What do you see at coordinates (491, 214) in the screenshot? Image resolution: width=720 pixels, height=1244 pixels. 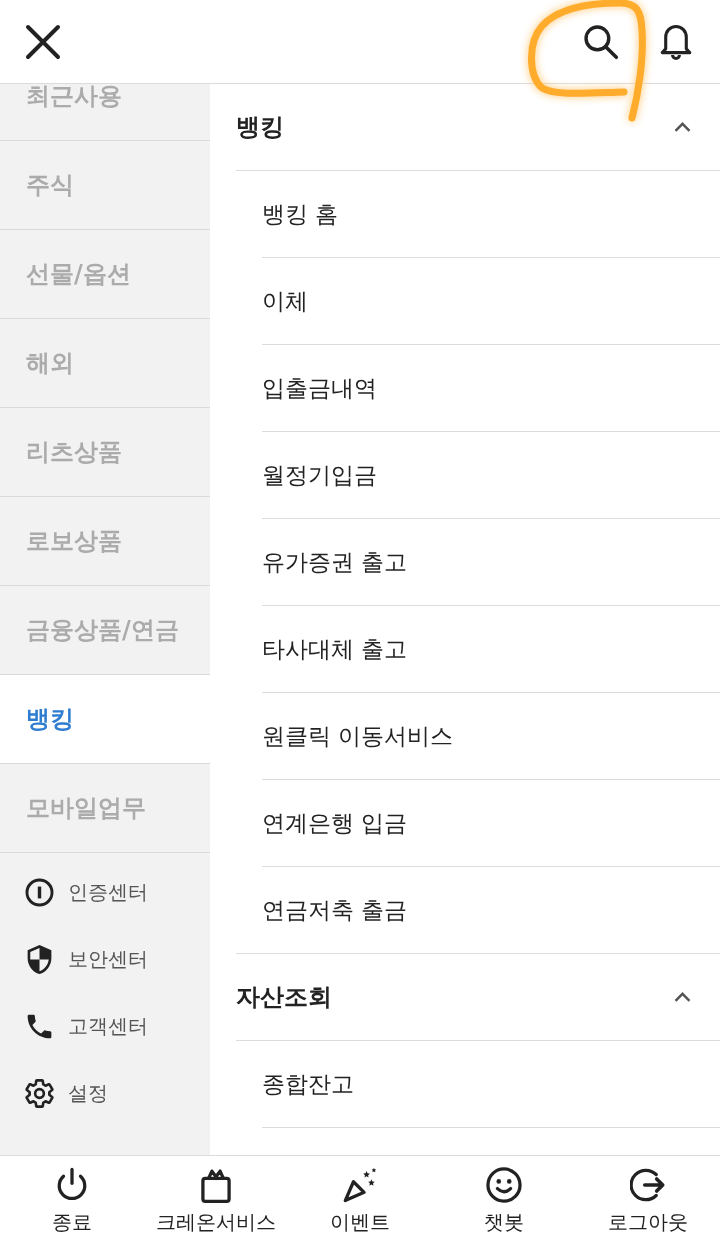 I see `menu-item: 뱅킹 홈` at bounding box center [491, 214].